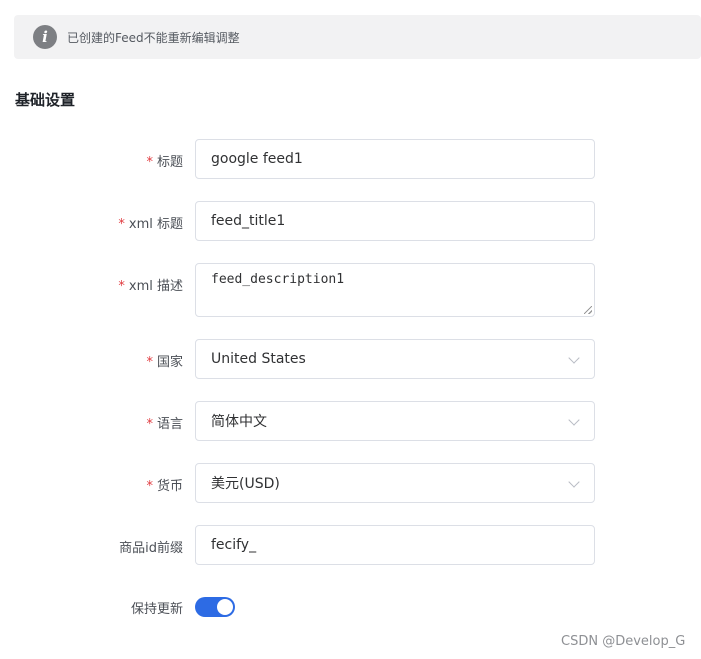  What do you see at coordinates (153, 37) in the screenshot?
I see `notice-text: 已创建的Feed不能重新编辑调整` at bounding box center [153, 37].